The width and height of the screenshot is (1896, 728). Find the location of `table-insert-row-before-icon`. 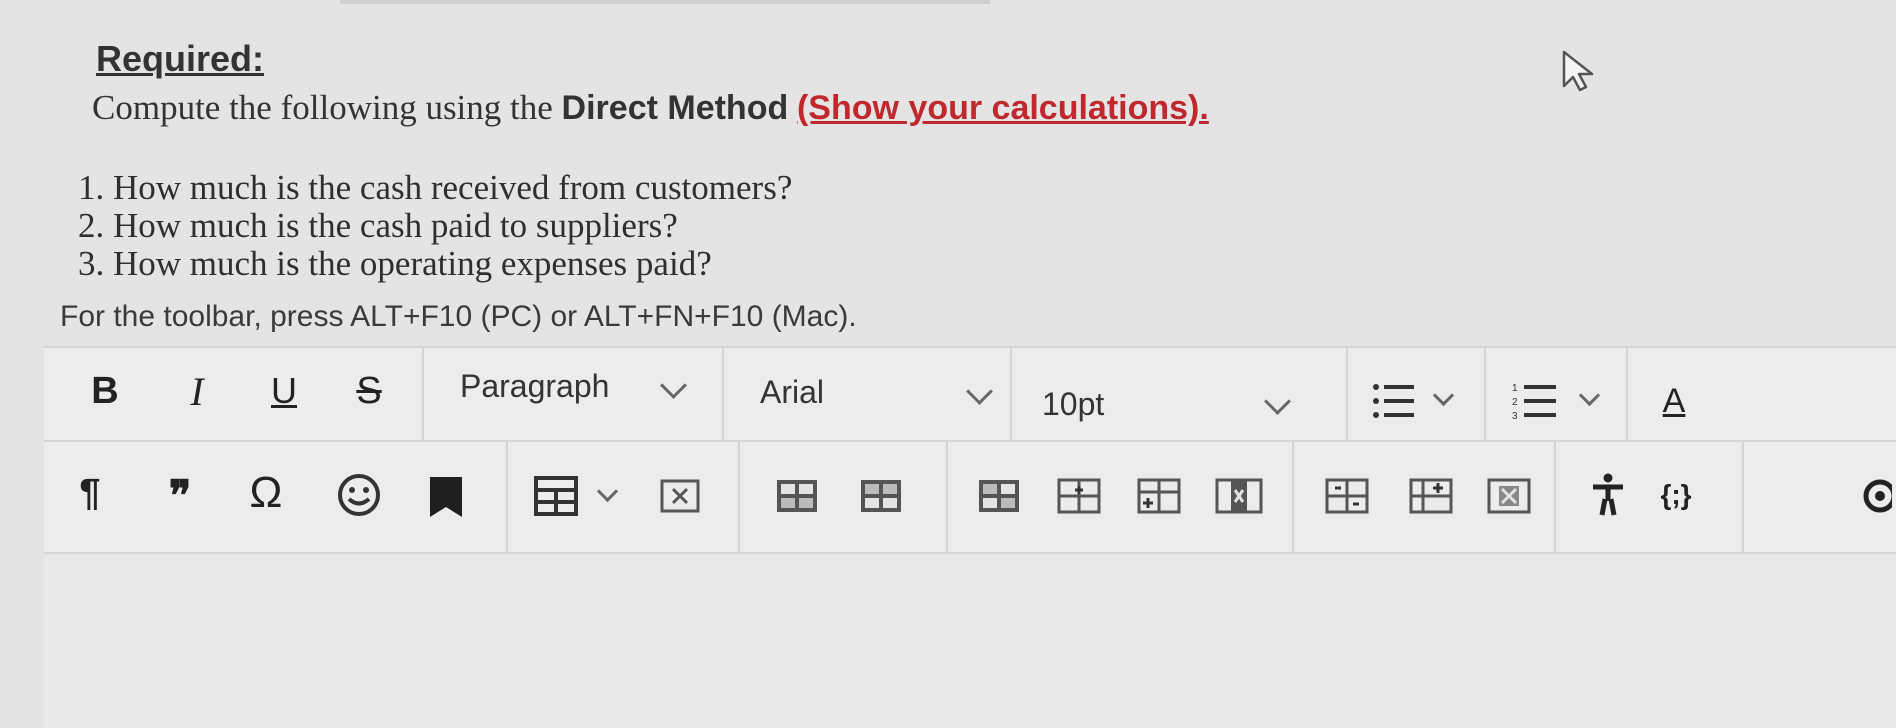

table-insert-row-before-icon is located at coordinates (797, 496).